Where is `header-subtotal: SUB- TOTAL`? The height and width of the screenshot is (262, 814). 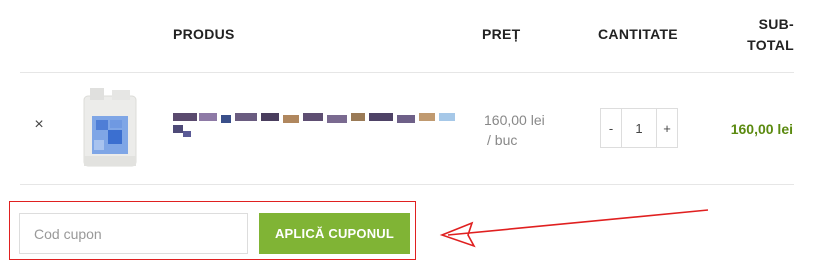
header-subtotal: SUB- TOTAL is located at coordinates (770, 35).